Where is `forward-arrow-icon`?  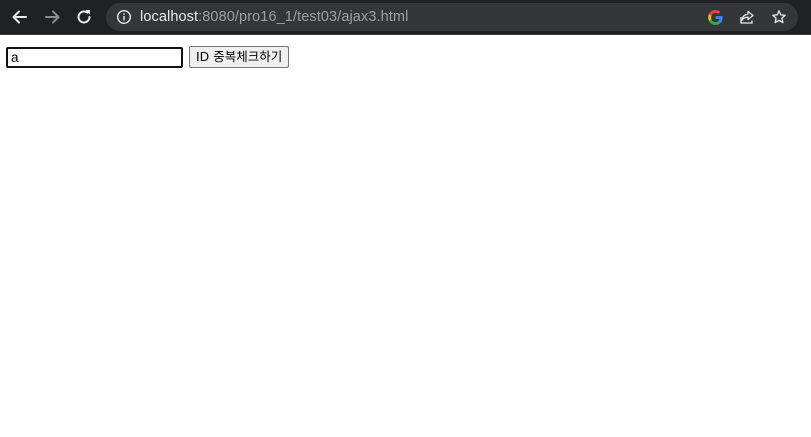
forward-arrow-icon is located at coordinates (52, 17).